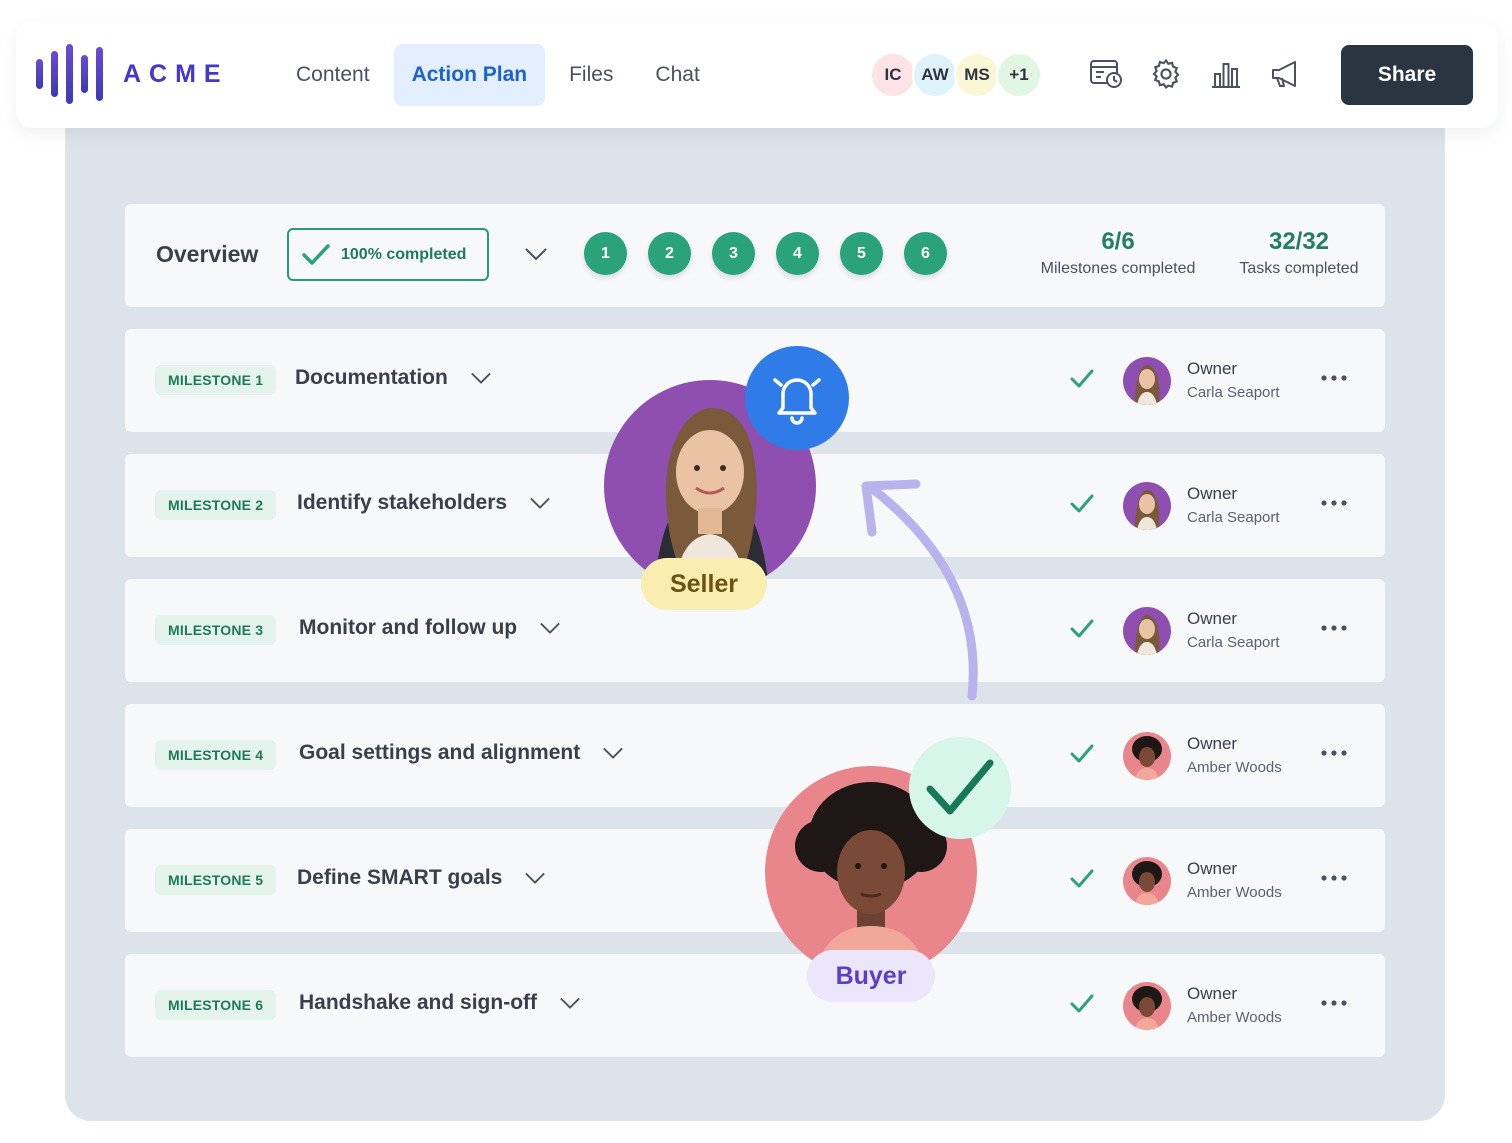  Describe the element at coordinates (704, 584) in the screenshot. I see `seller-label: Seller` at that location.